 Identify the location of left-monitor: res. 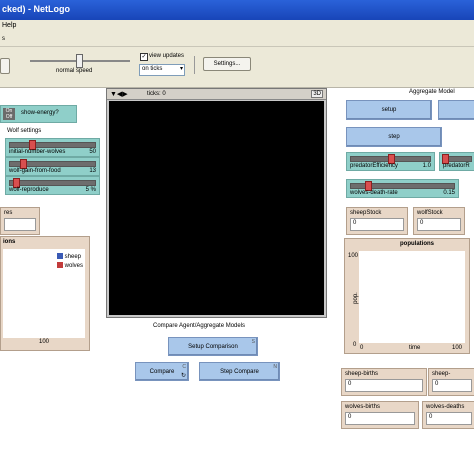
(20, 221).